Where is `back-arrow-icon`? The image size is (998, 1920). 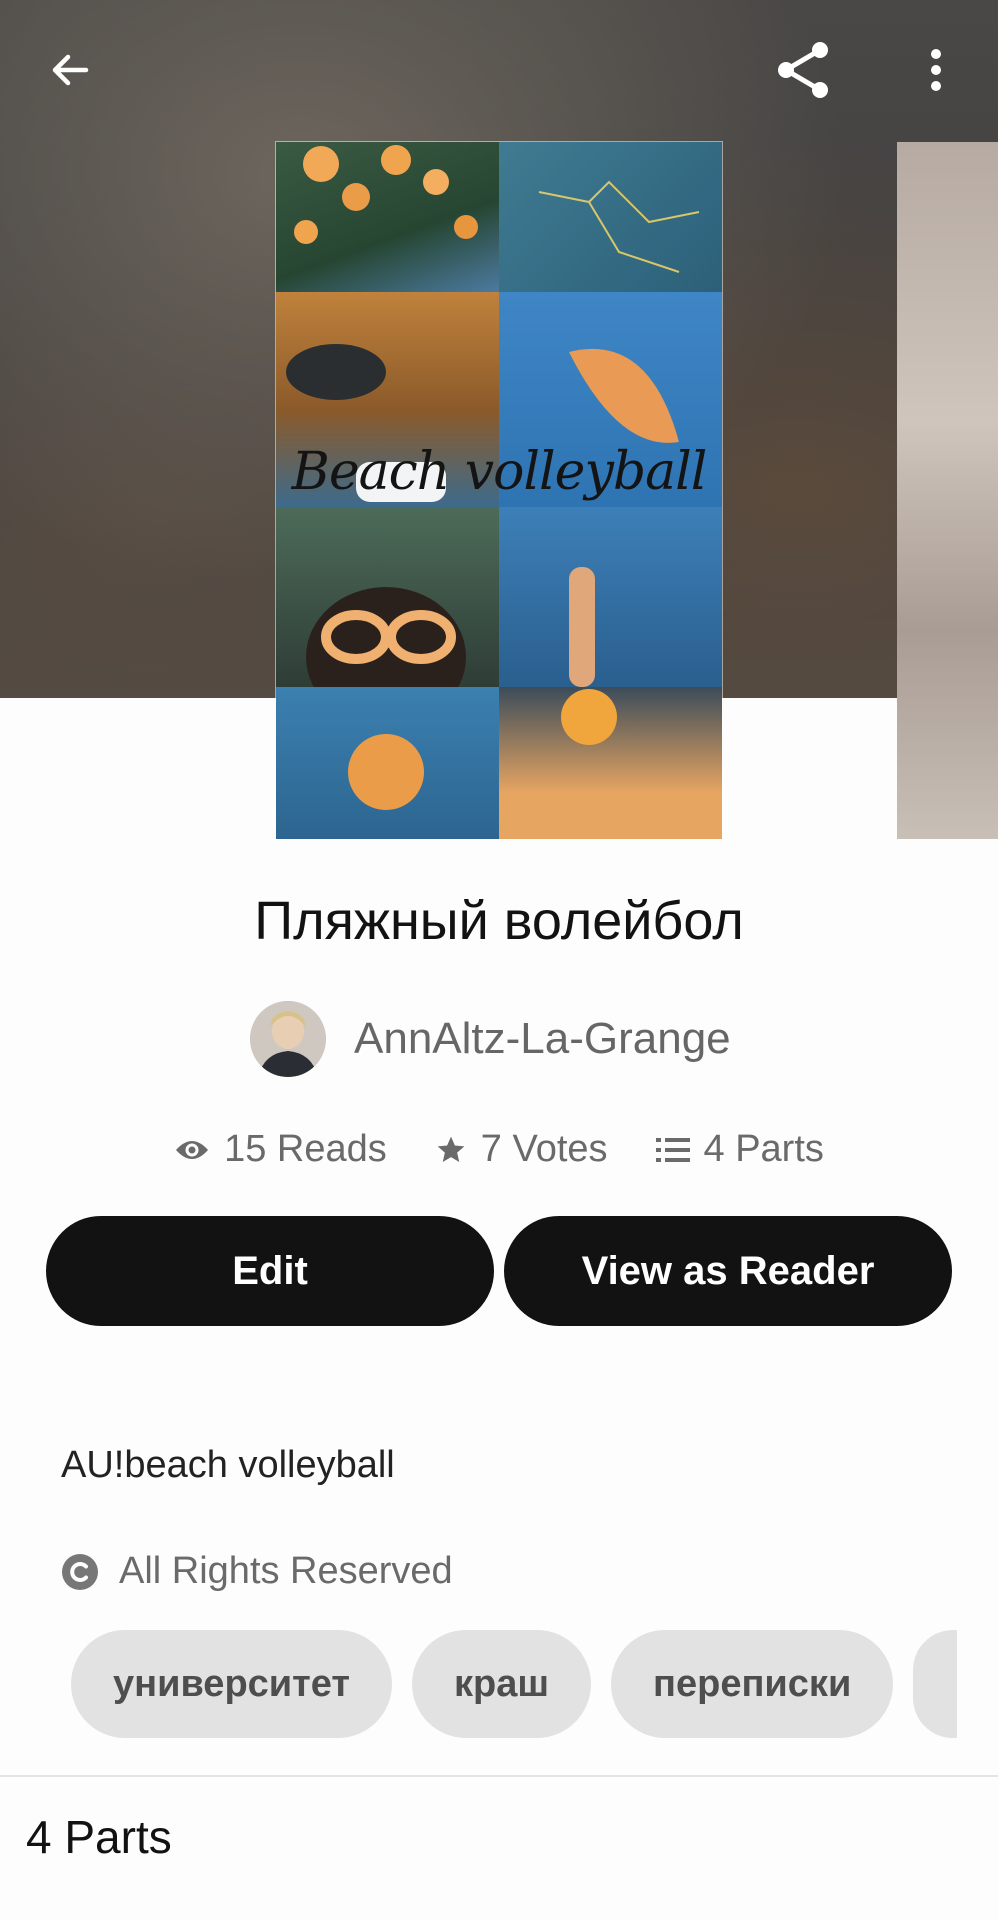 back-arrow-icon is located at coordinates (70, 70).